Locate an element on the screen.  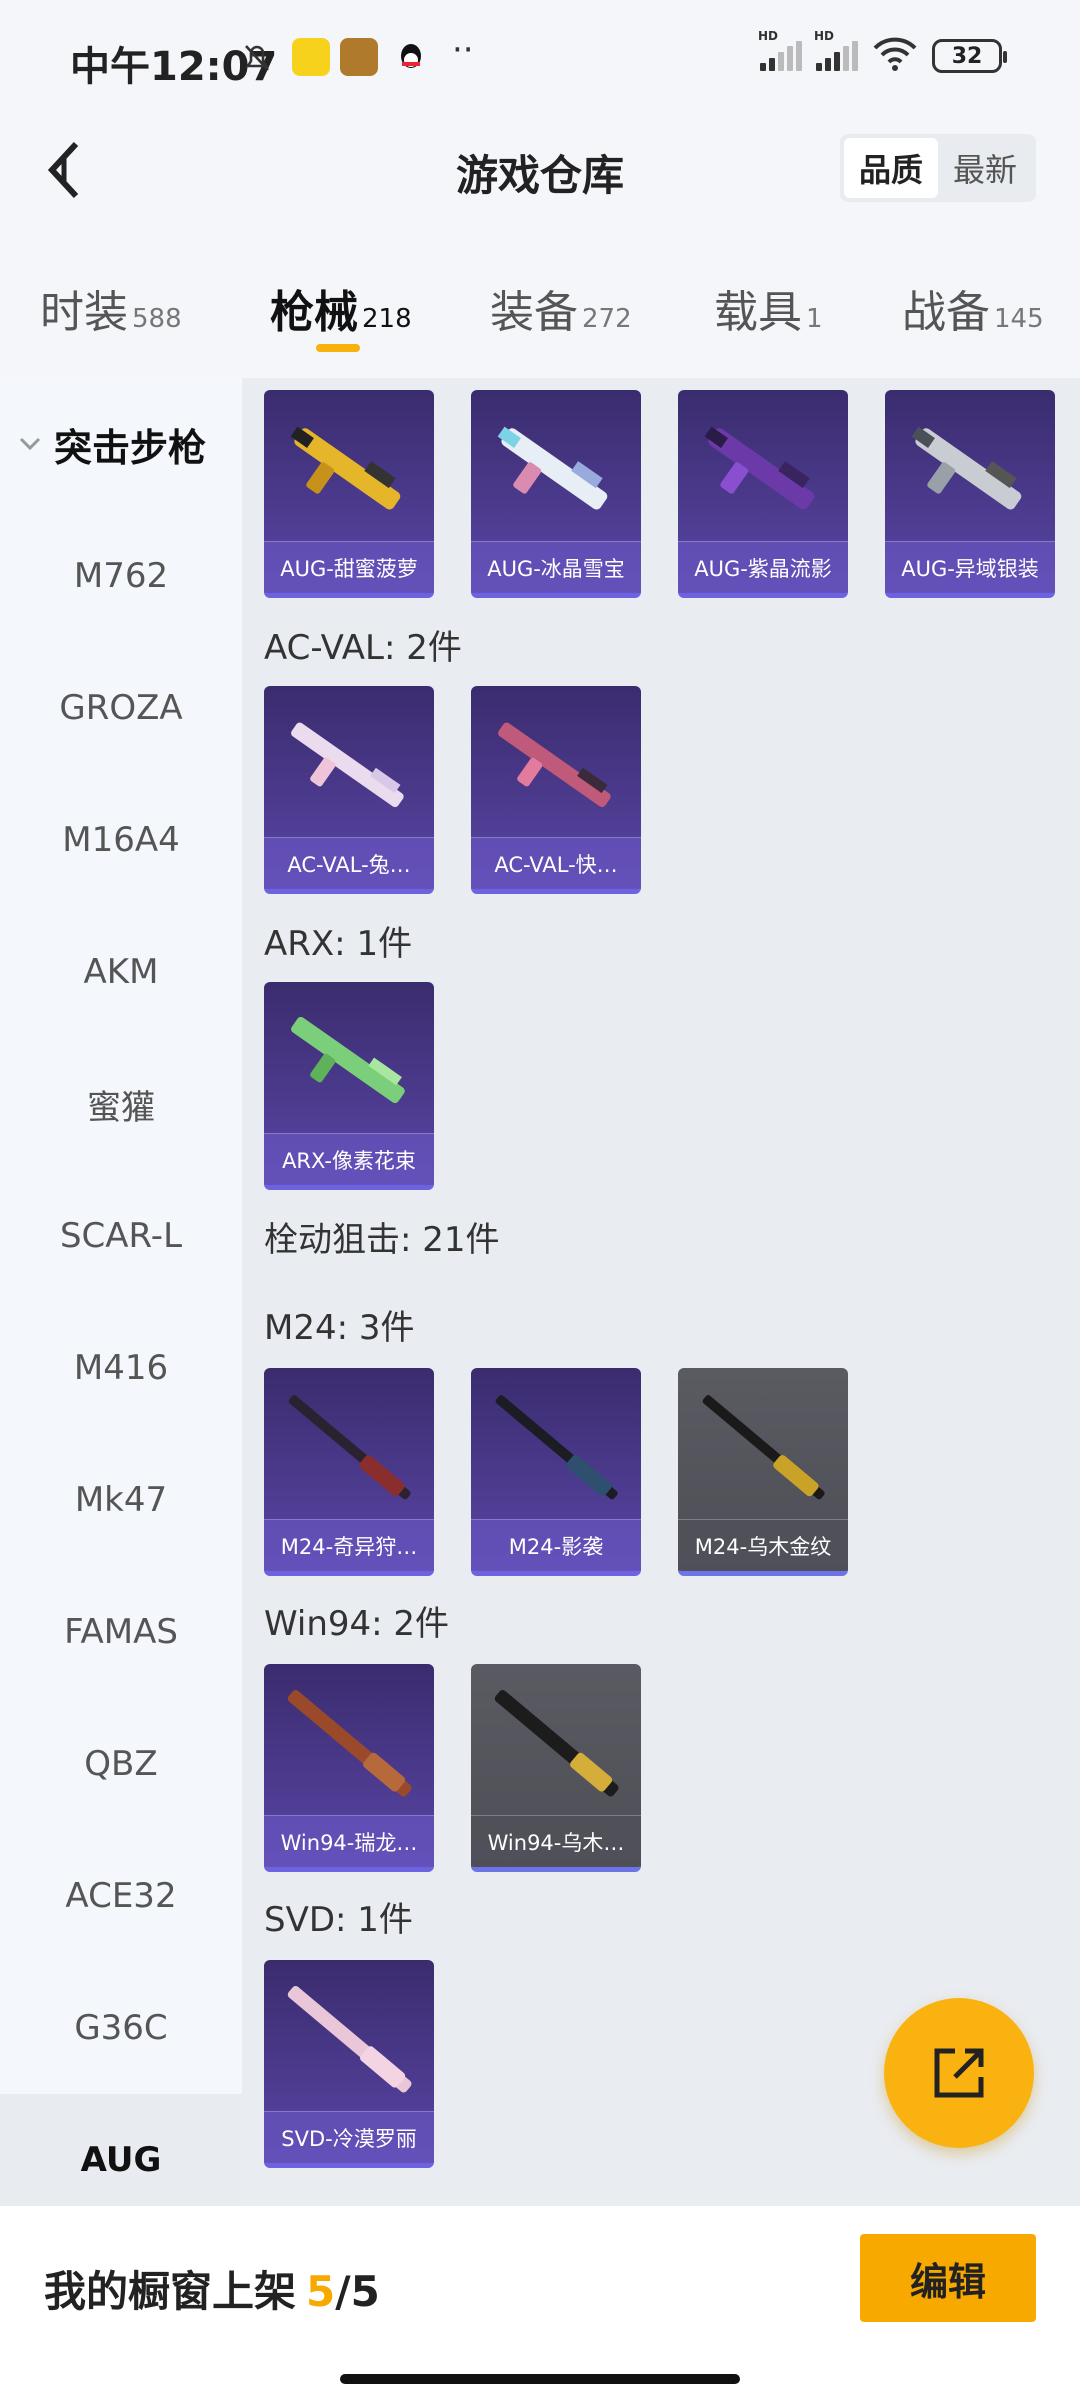
weapon-card: AUG-甜蜜菠萝 is located at coordinates (349, 494).